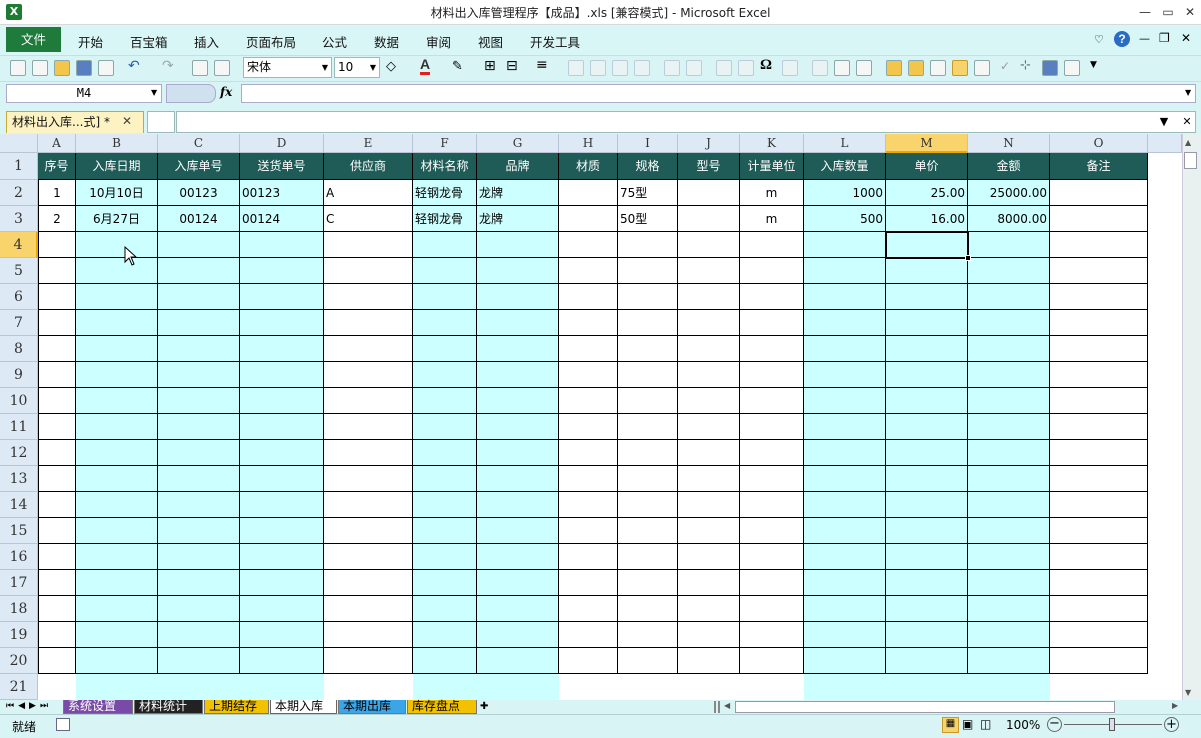 The image size is (1201, 738). I want to click on sheet-tab: 系统设置, so click(98, 707).